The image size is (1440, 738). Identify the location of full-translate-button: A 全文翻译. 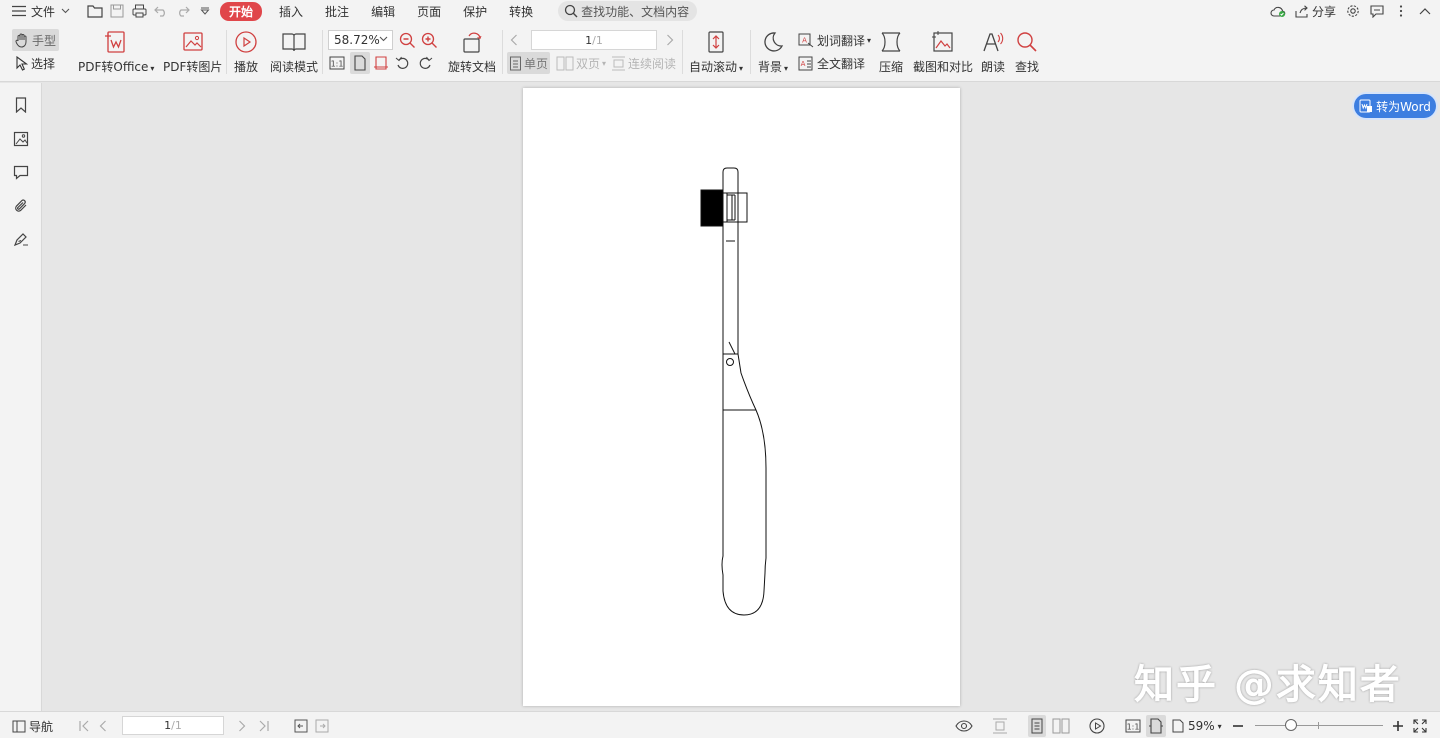
(831, 63).